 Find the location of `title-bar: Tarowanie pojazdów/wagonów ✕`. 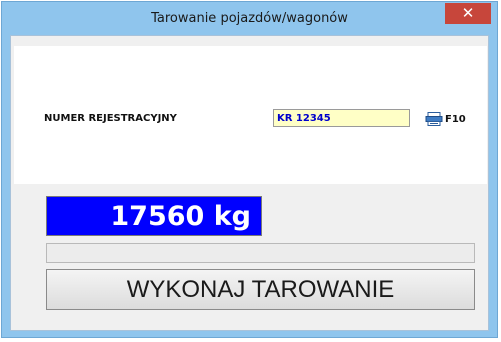

title-bar: Tarowanie pojazdów/wagonów ✕ is located at coordinates (249, 19).